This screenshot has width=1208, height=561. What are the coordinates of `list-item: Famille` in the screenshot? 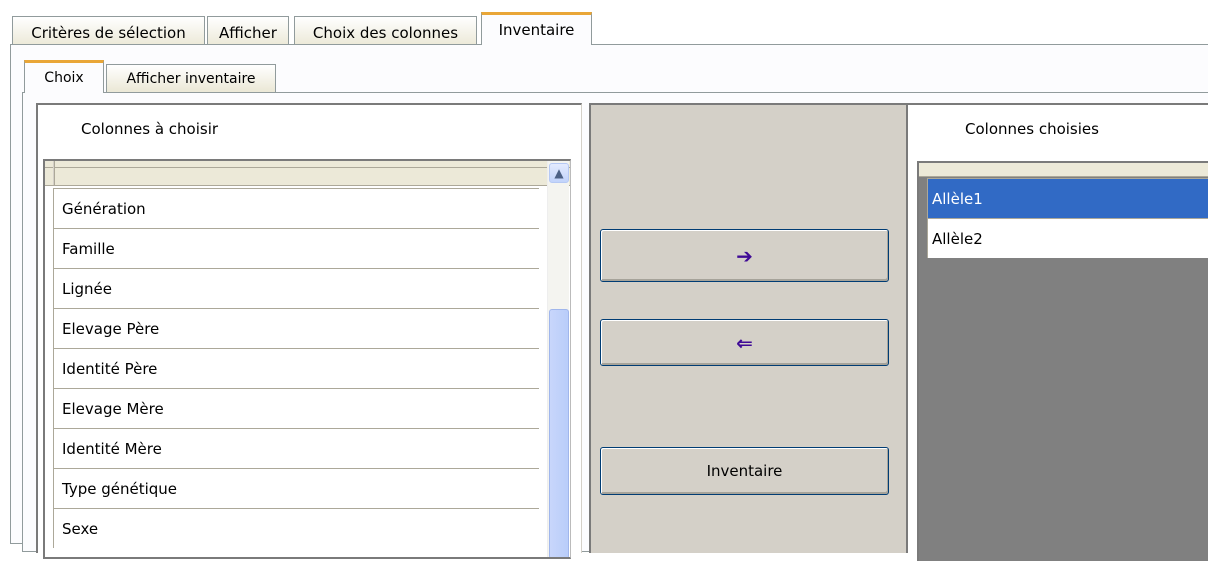 It's located at (296, 248).